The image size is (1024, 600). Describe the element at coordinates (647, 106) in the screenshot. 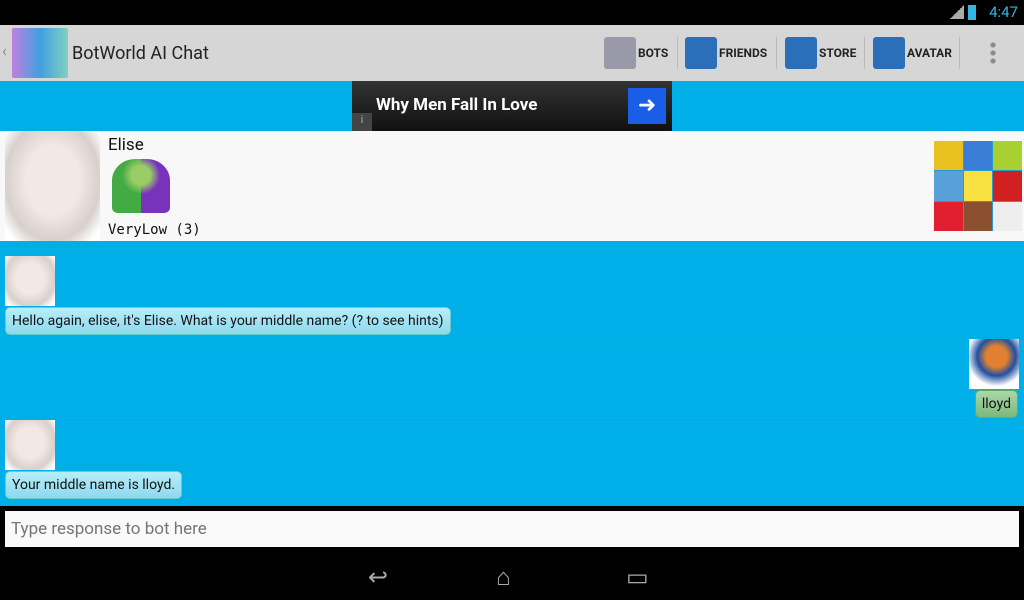

I see `arrow-right-icon: ➜` at that location.